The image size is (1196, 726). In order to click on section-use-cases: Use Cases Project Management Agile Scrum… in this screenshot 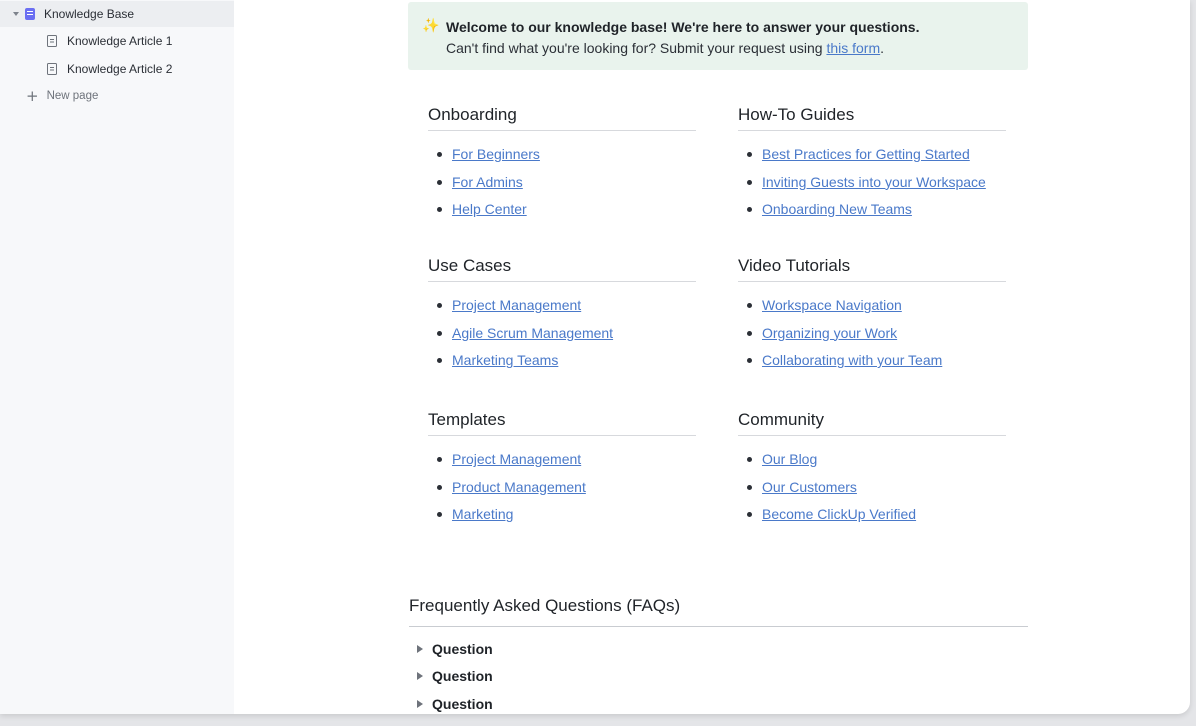, I will do `click(562, 314)`.